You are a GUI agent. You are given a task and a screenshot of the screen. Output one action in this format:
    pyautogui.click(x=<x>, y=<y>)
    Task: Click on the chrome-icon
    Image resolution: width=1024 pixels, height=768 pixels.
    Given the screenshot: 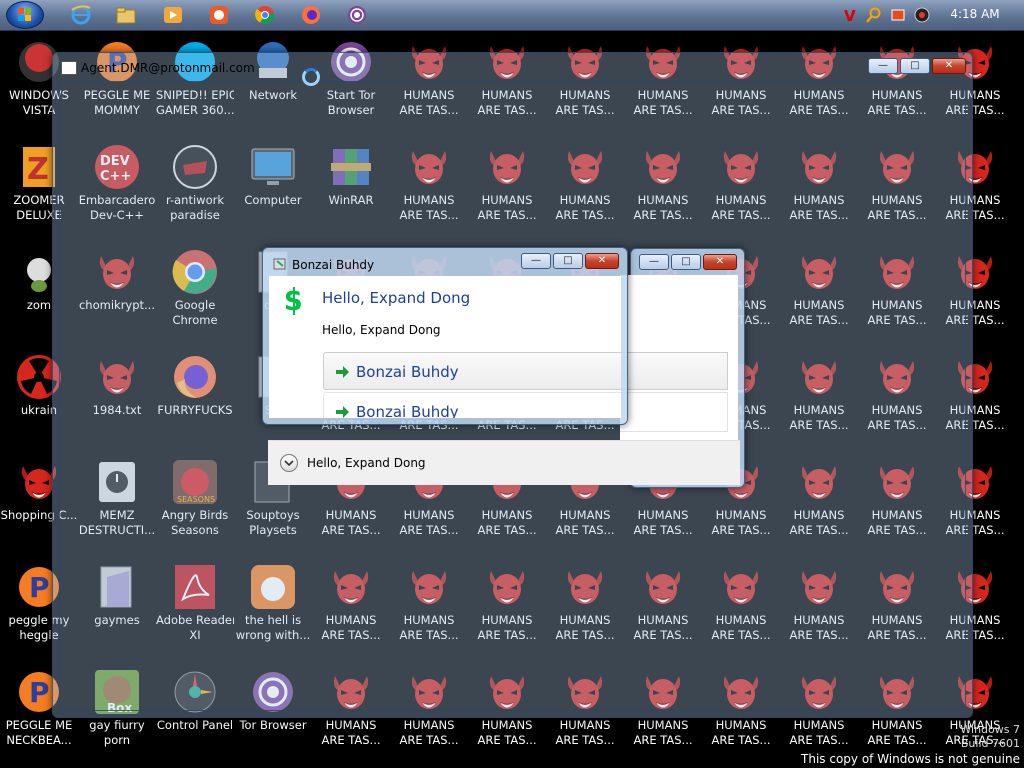 What is the action you would take?
    pyautogui.click(x=265, y=15)
    